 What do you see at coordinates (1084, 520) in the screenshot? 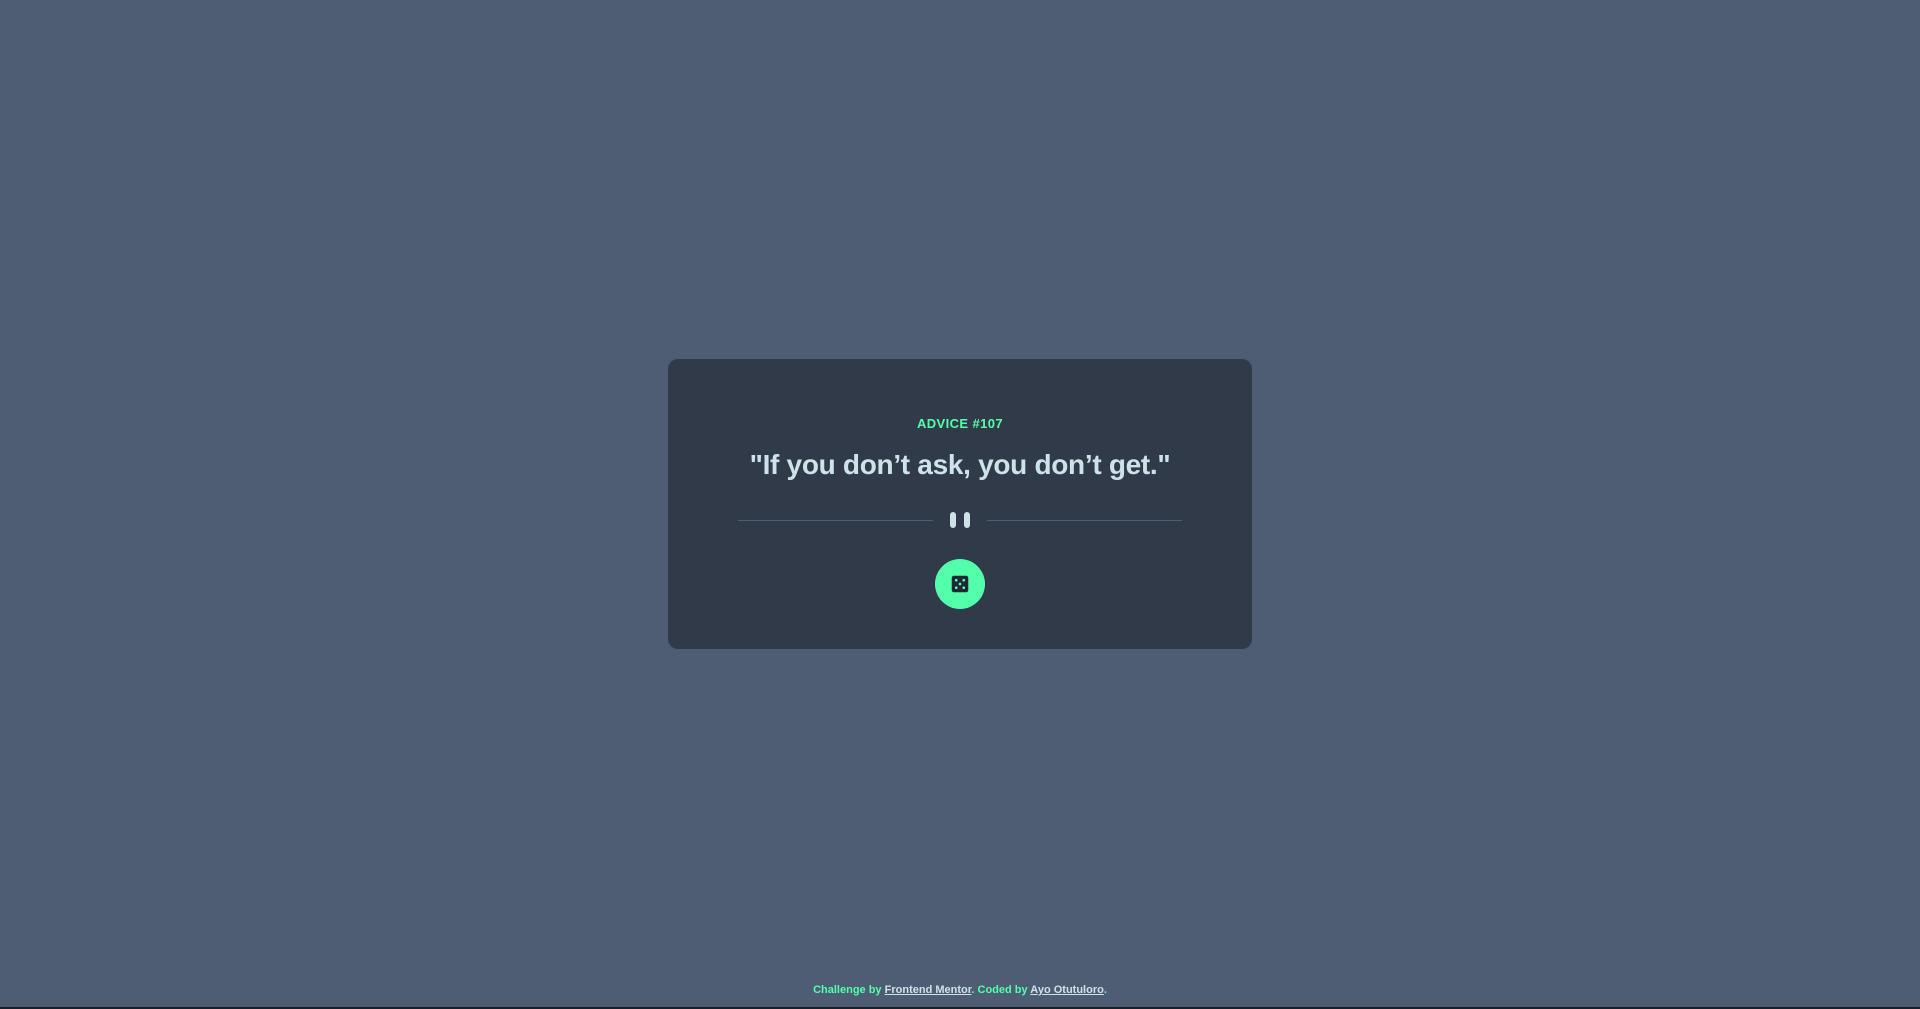
I see `divider-line-right` at bounding box center [1084, 520].